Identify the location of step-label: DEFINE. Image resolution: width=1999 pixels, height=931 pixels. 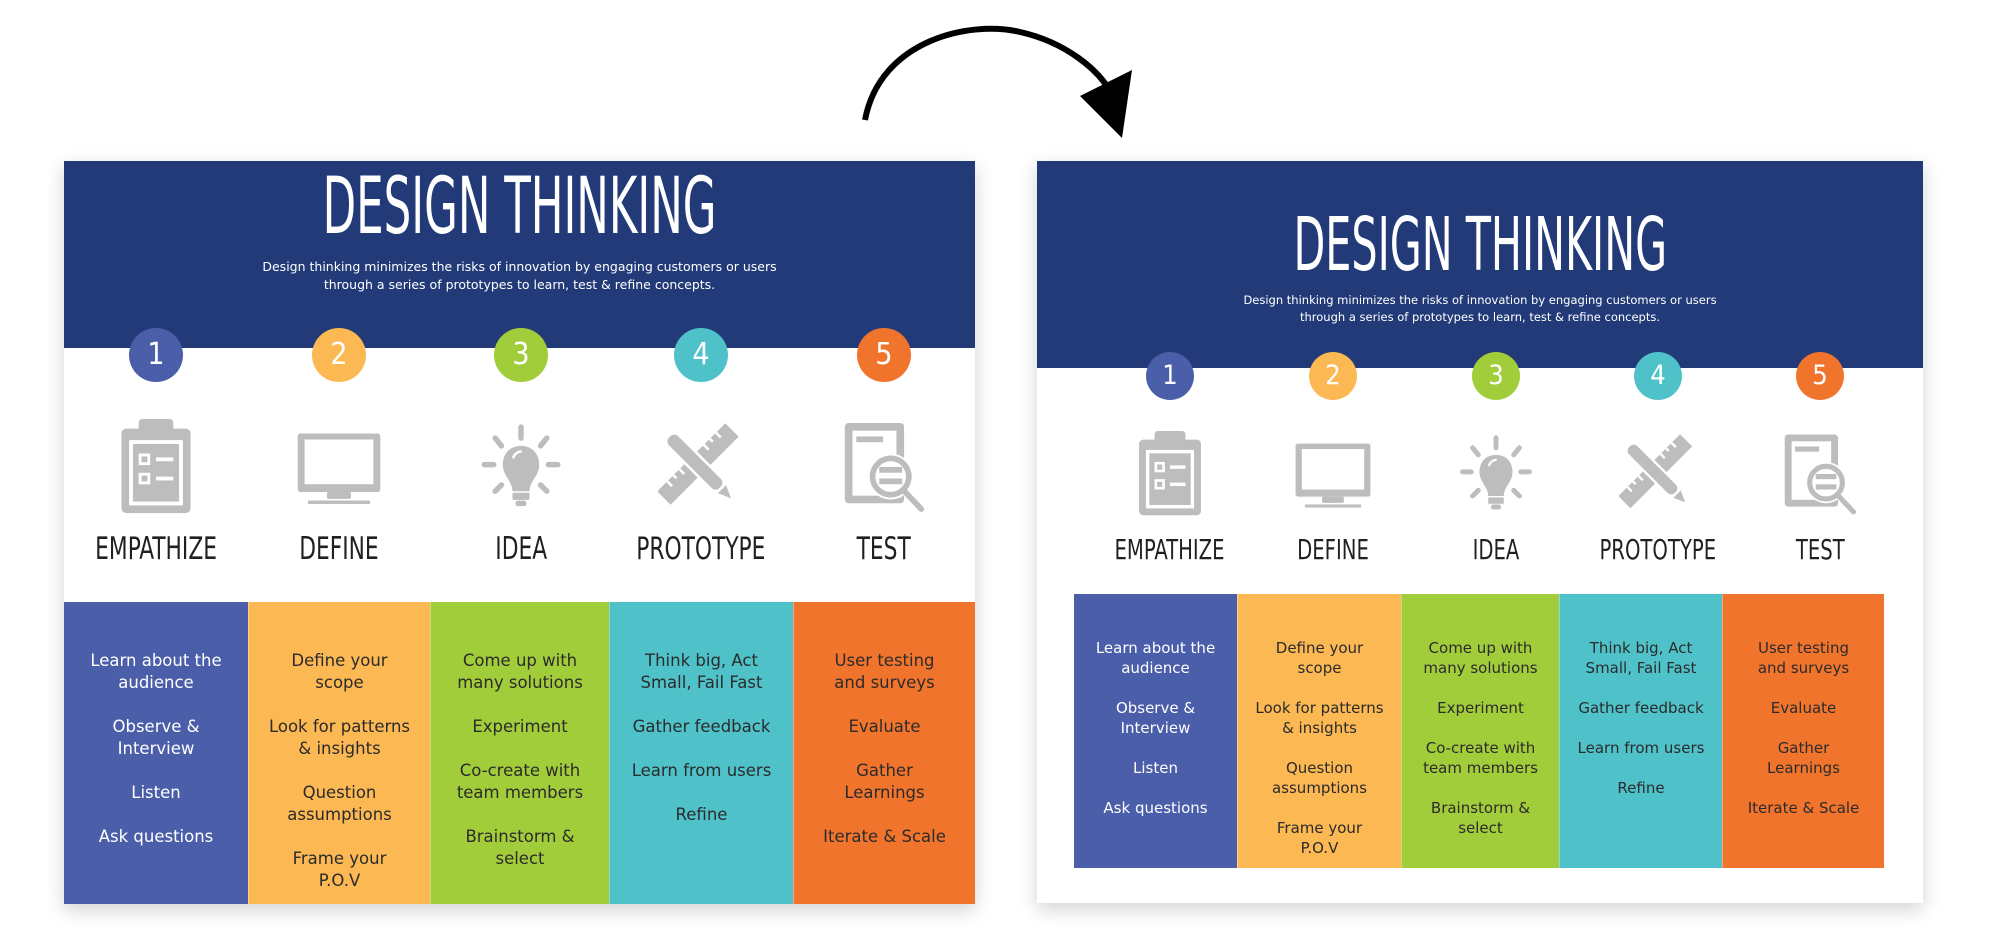
(339, 549).